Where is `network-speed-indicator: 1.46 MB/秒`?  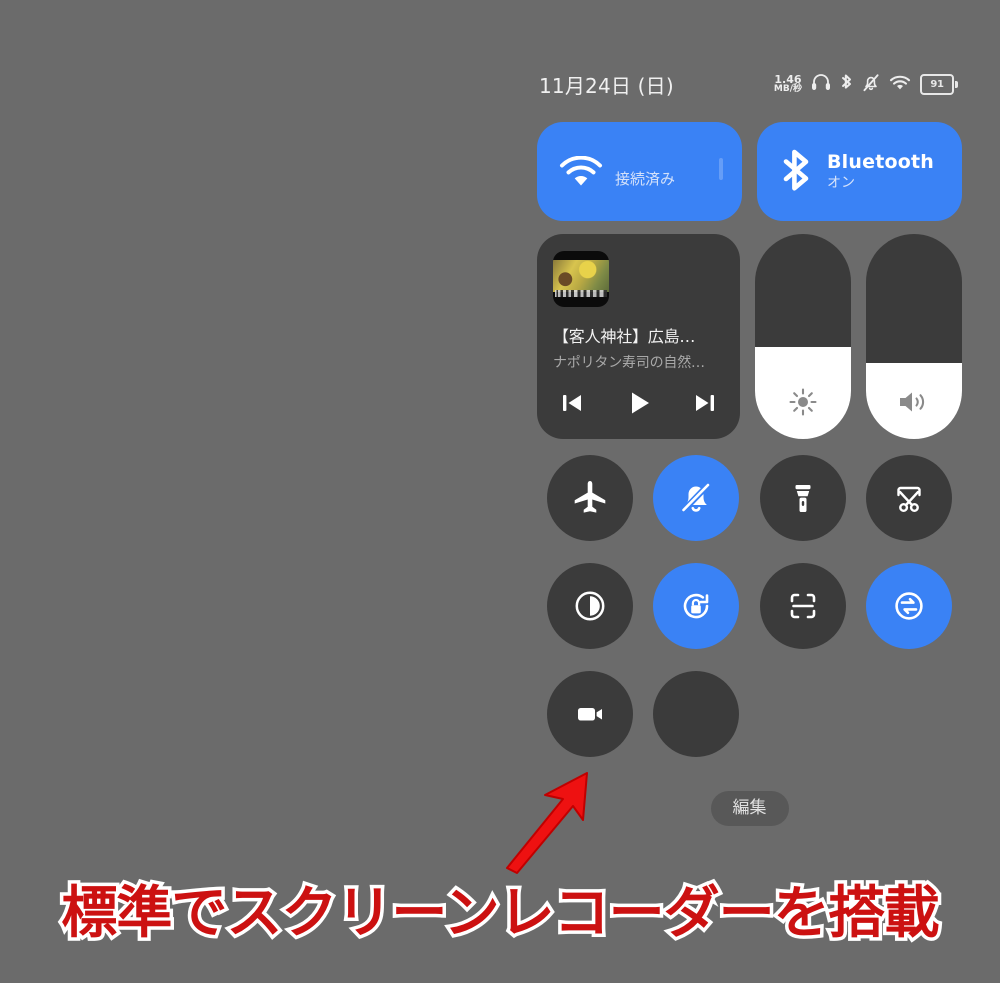
network-speed-indicator: 1.46 MB/秒 is located at coordinates (788, 84).